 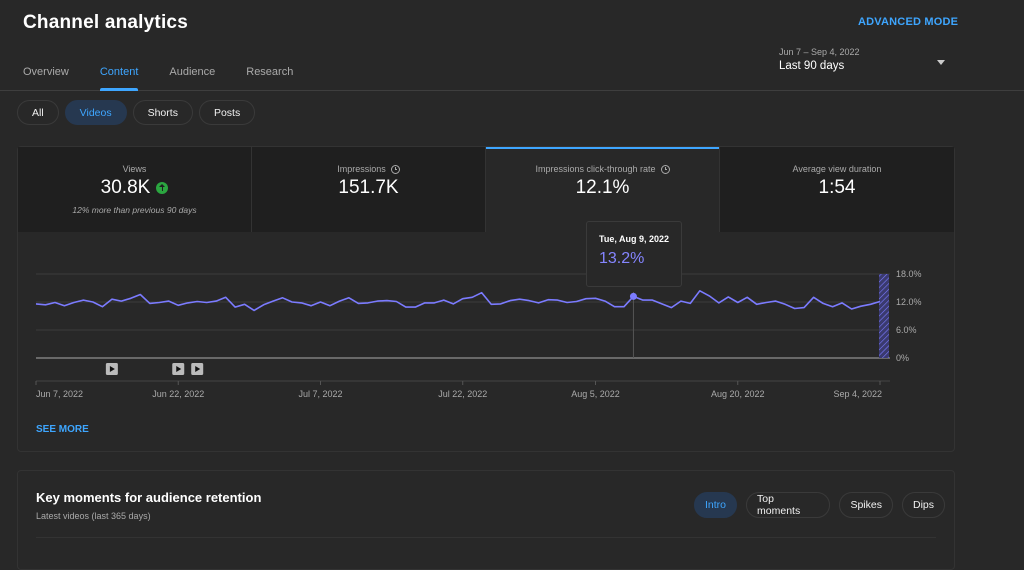 What do you see at coordinates (884, 316) in the screenshot?
I see `partial-data-region` at bounding box center [884, 316].